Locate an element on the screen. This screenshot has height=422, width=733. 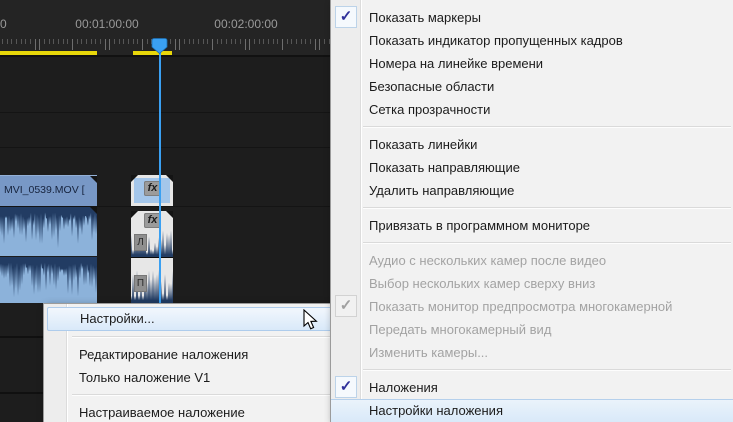
menu-item-номера-на-линейке-времени: Номера на линейке времени is located at coordinates (532, 63).